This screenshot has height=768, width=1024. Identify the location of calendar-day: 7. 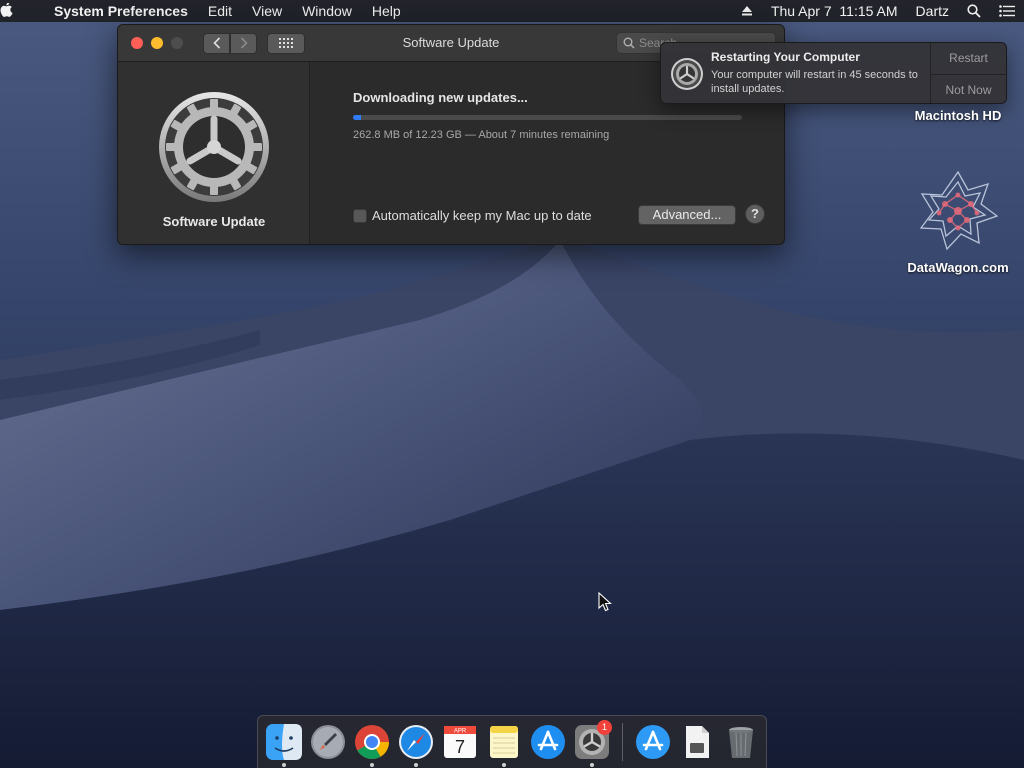
(460, 747).